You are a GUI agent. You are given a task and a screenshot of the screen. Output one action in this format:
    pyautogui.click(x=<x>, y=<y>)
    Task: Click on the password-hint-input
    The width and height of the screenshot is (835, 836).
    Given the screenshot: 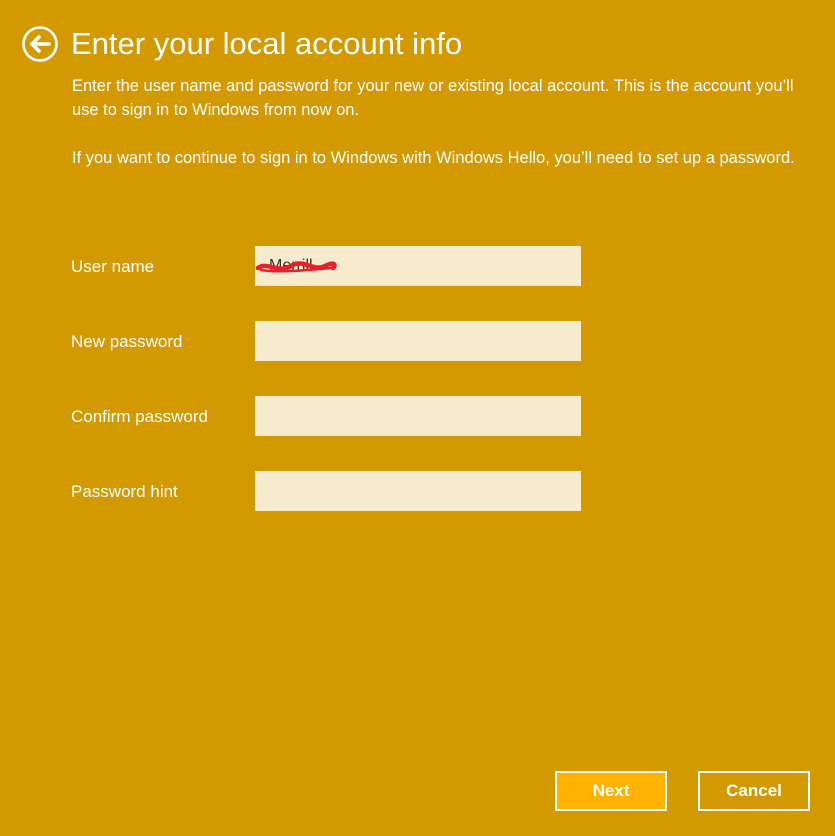 What is the action you would take?
    pyautogui.click(x=418, y=491)
    